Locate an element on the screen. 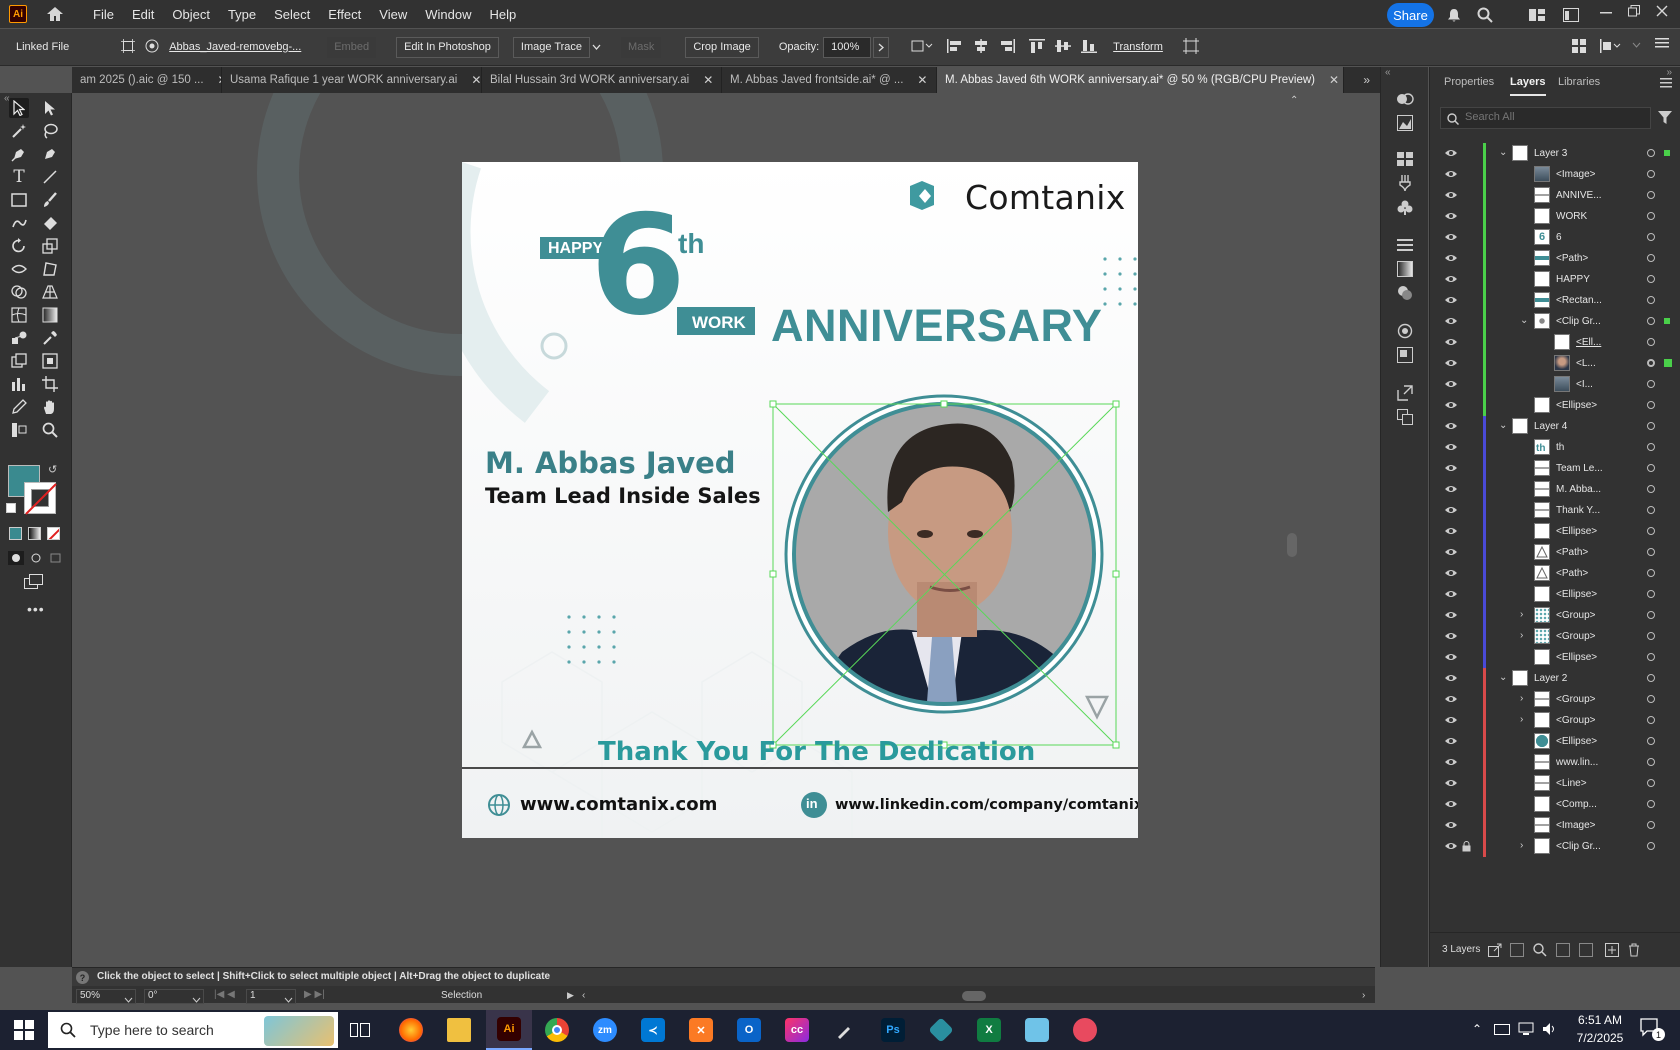 The width and height of the screenshot is (1680, 1050). menu-select: Select is located at coordinates (292, 14).